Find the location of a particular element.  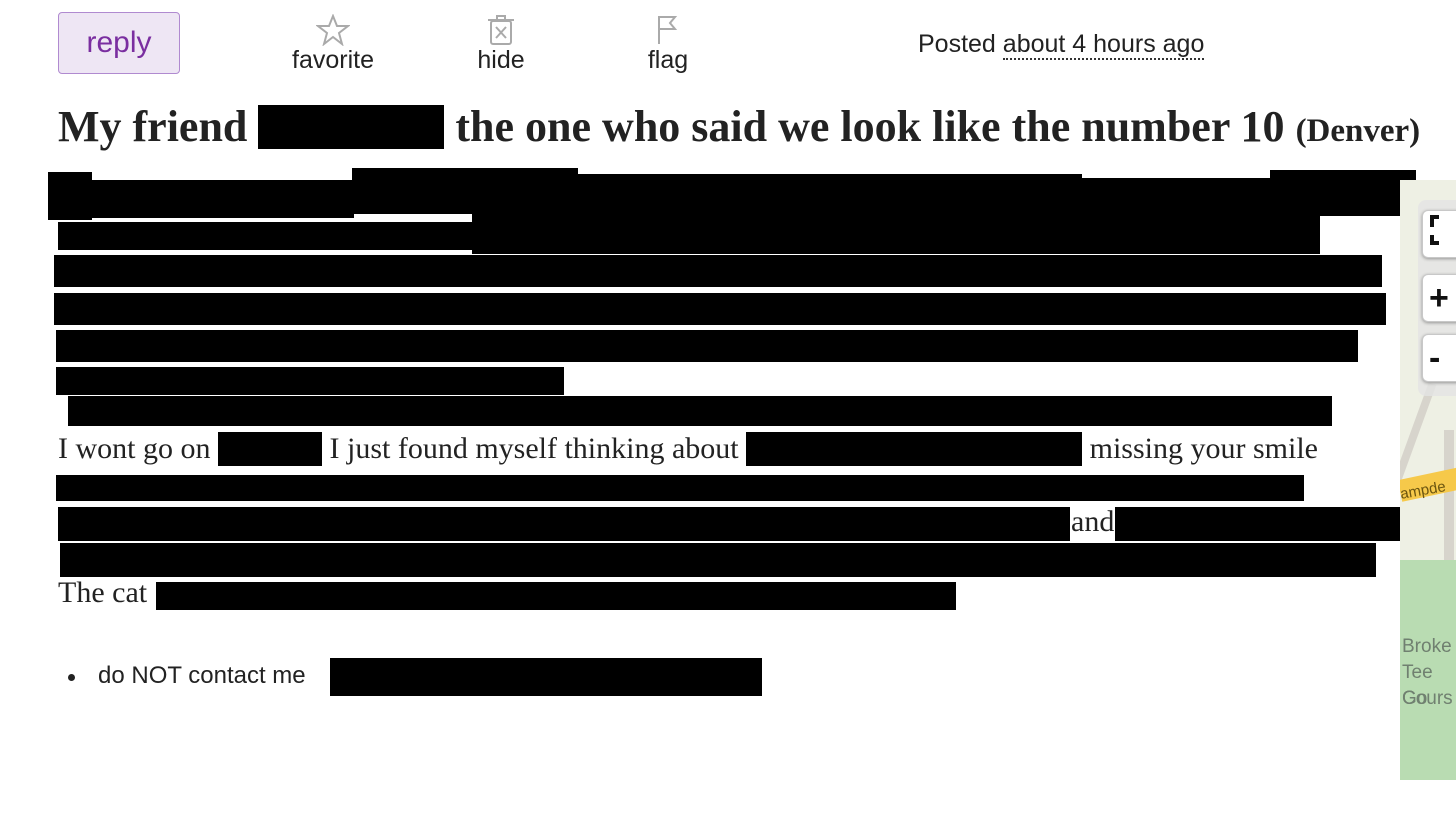

fullscreen-icon is located at coordinates (1440, 234).